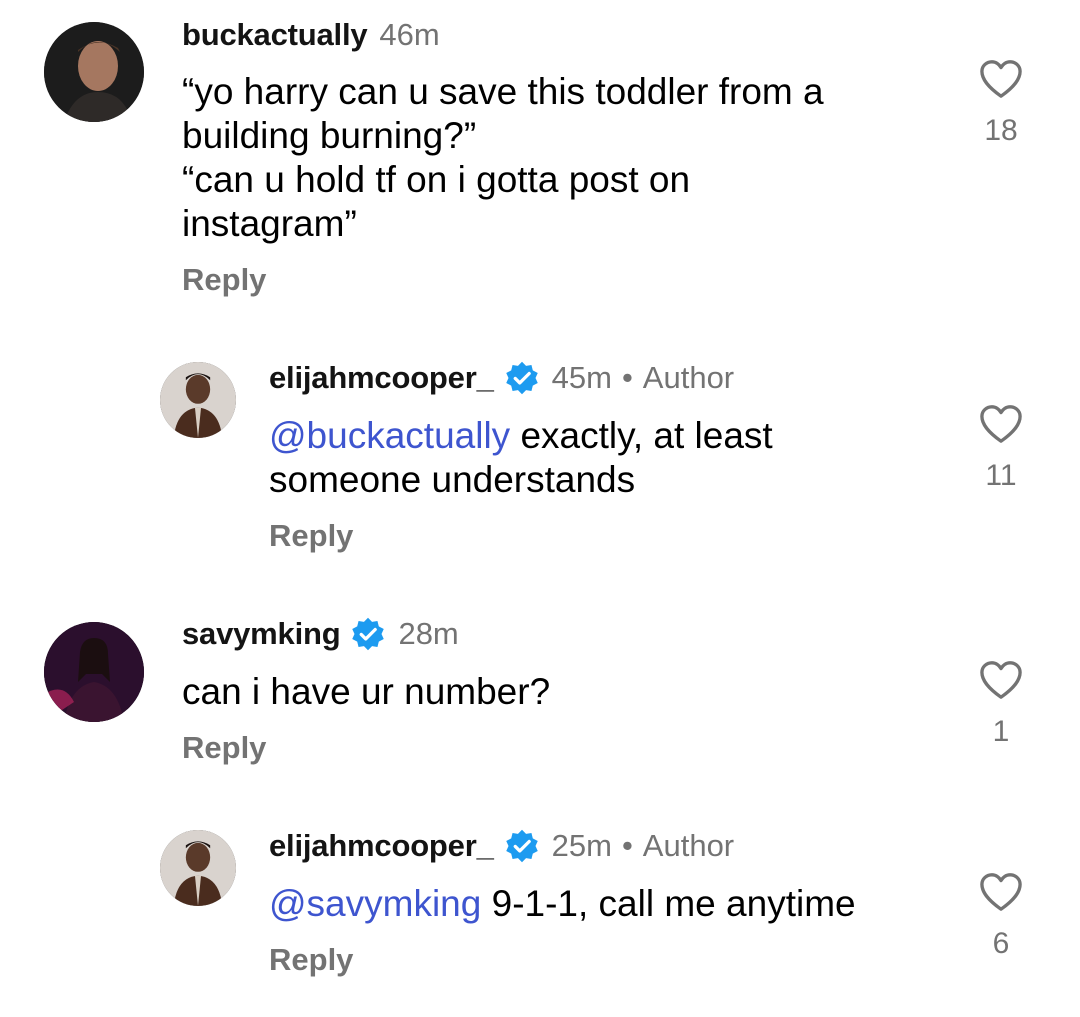 This screenshot has height=1017, width=1080. I want to click on comment-line: building burning?”, so click(329, 135).